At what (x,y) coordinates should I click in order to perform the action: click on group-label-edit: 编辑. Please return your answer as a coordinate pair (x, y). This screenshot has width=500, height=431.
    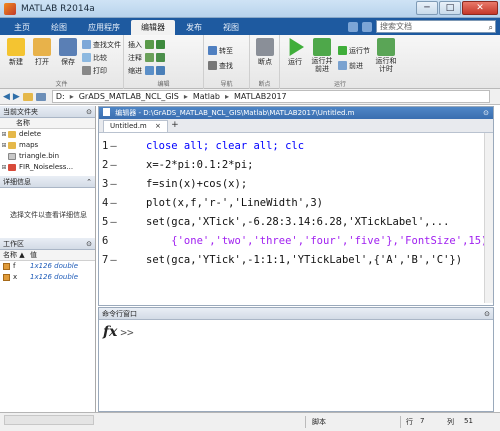
    Looking at the image, I should click on (163, 84).